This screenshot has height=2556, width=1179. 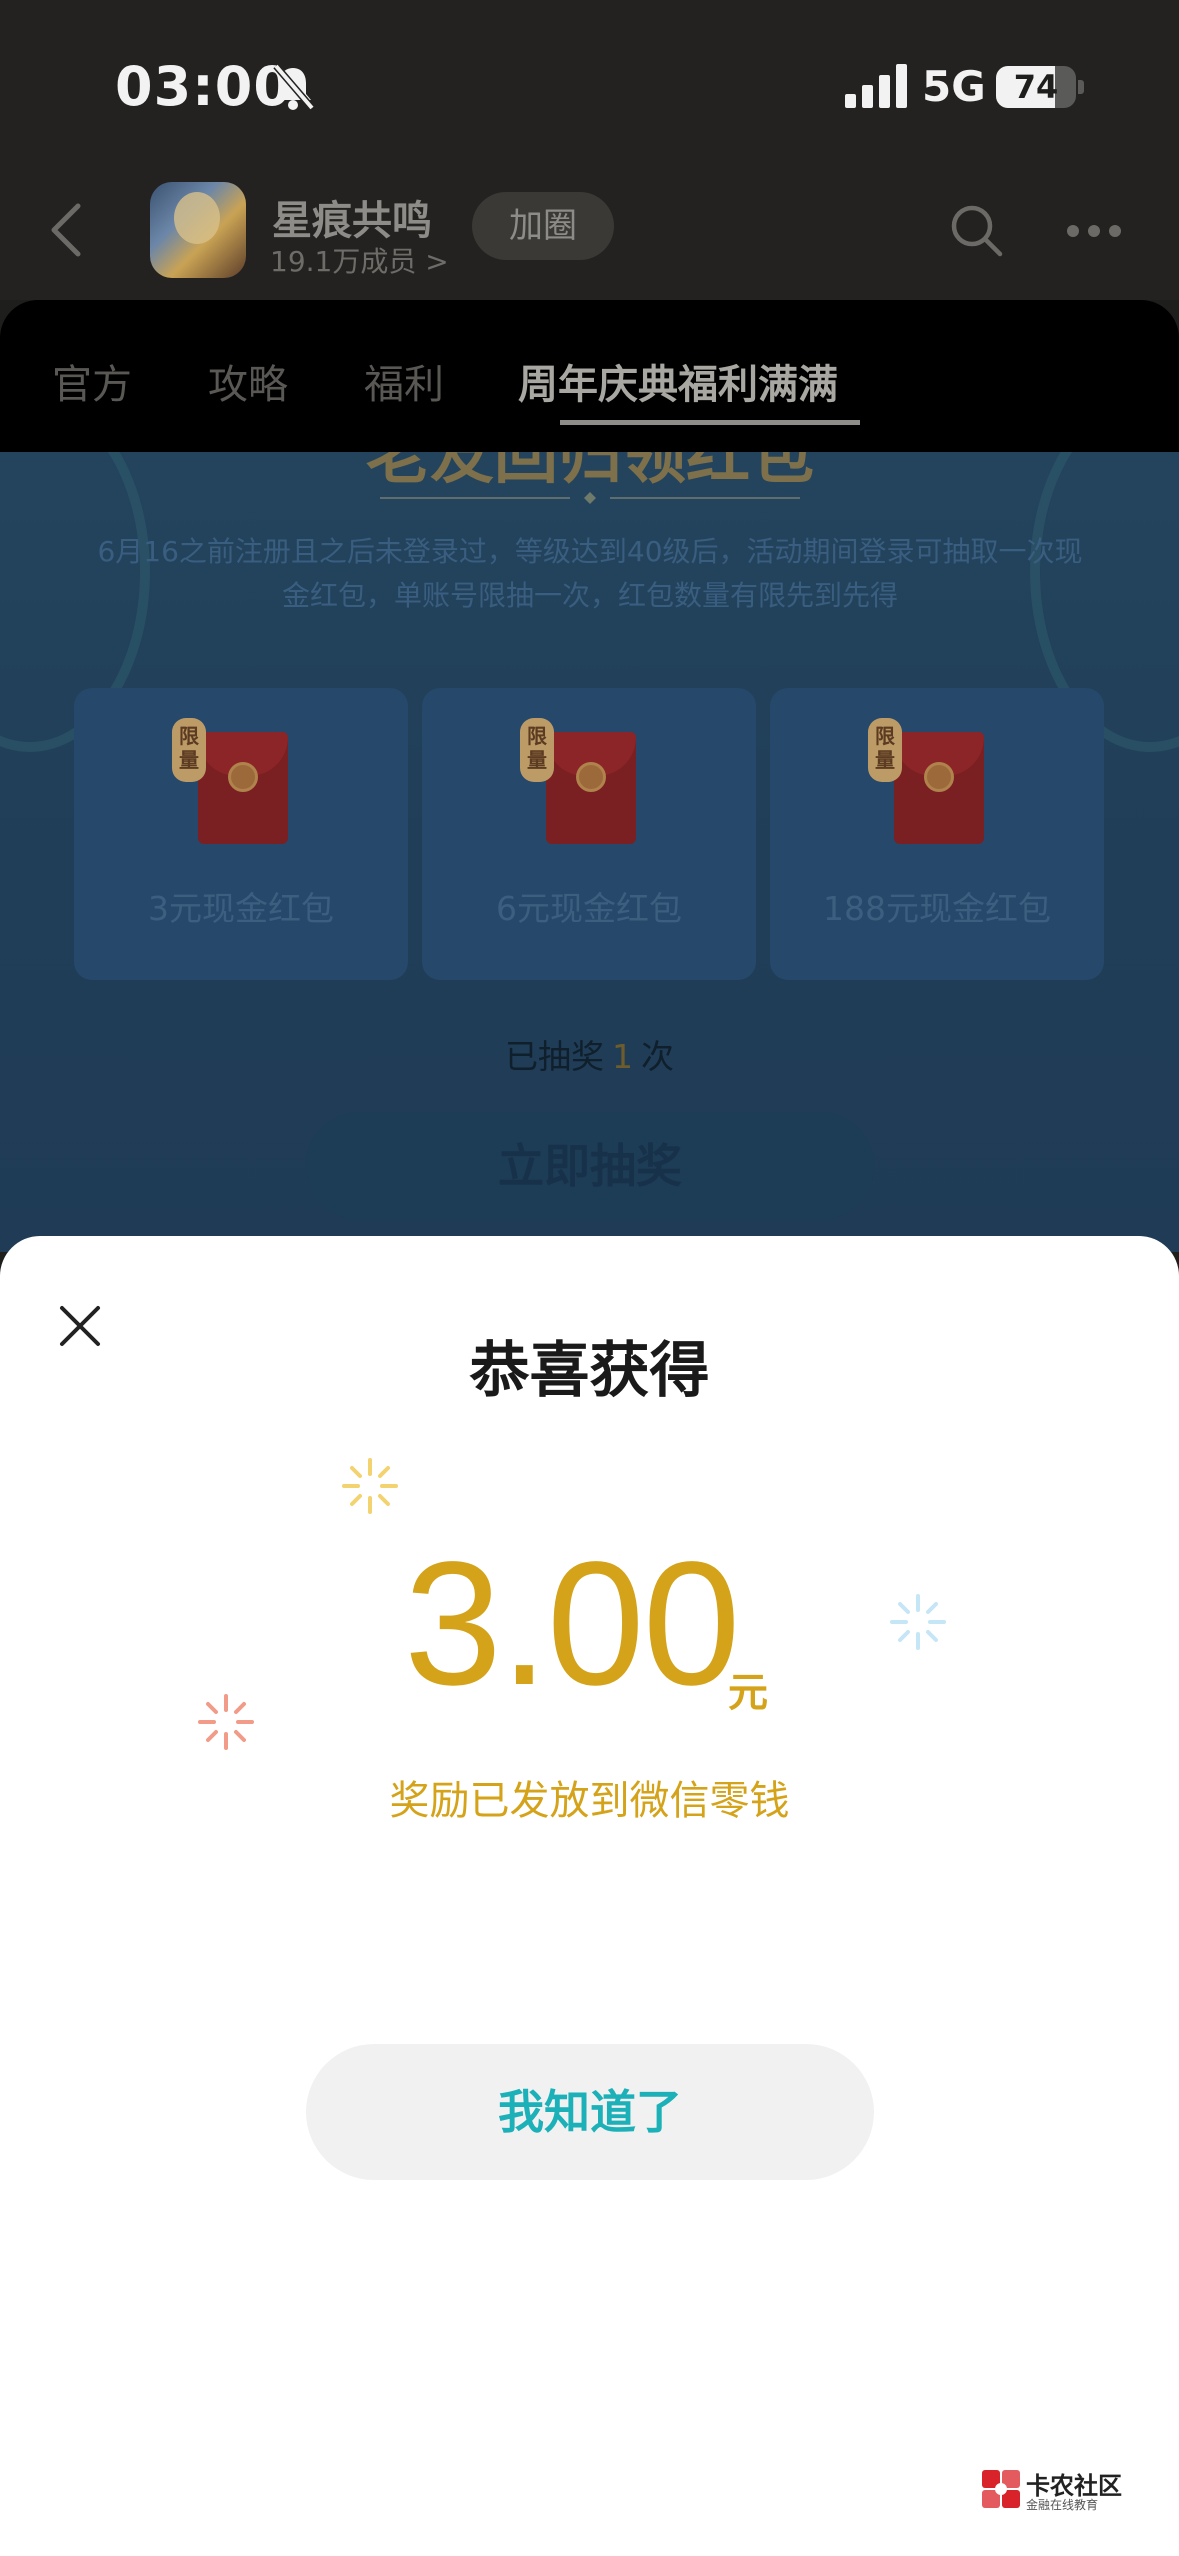 What do you see at coordinates (543, 226) in the screenshot?
I see `join-circle-button: 加圈` at bounding box center [543, 226].